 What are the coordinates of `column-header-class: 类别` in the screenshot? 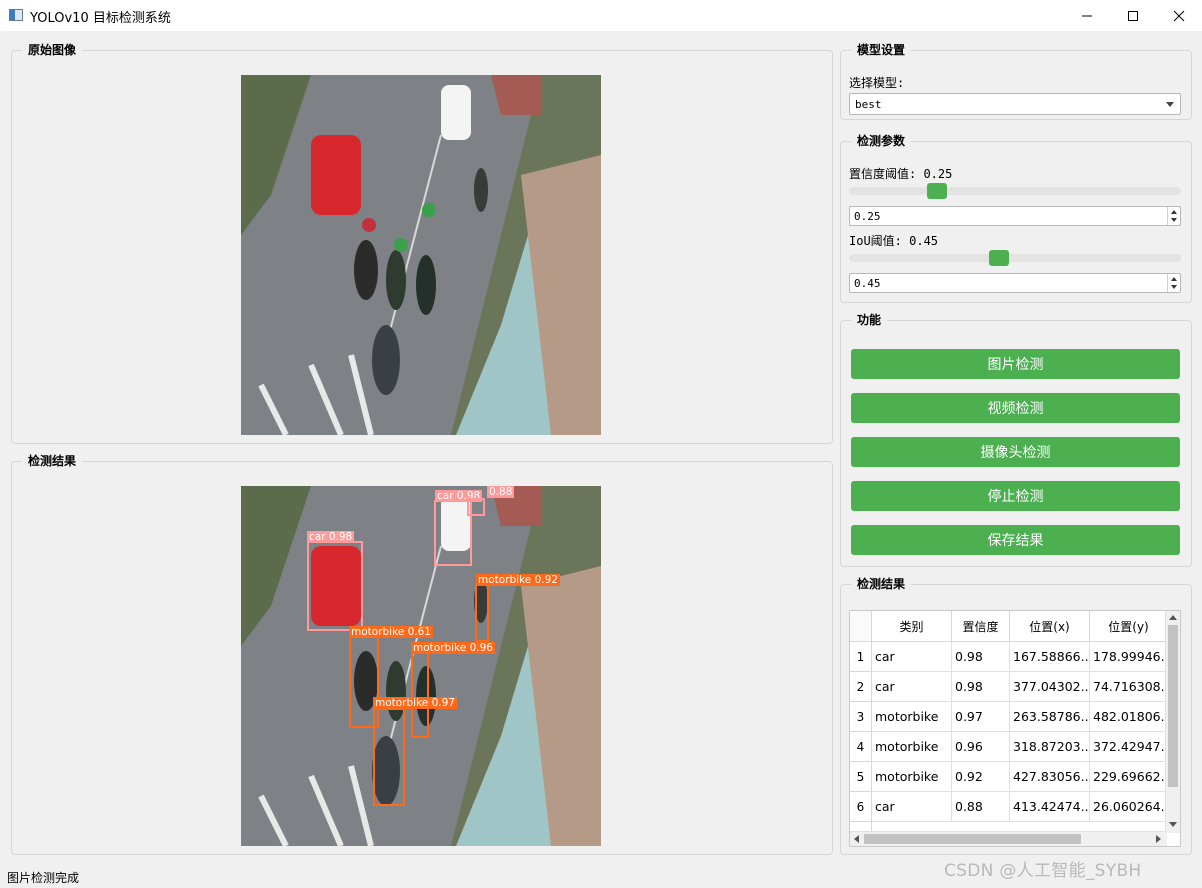 It's located at (912, 626).